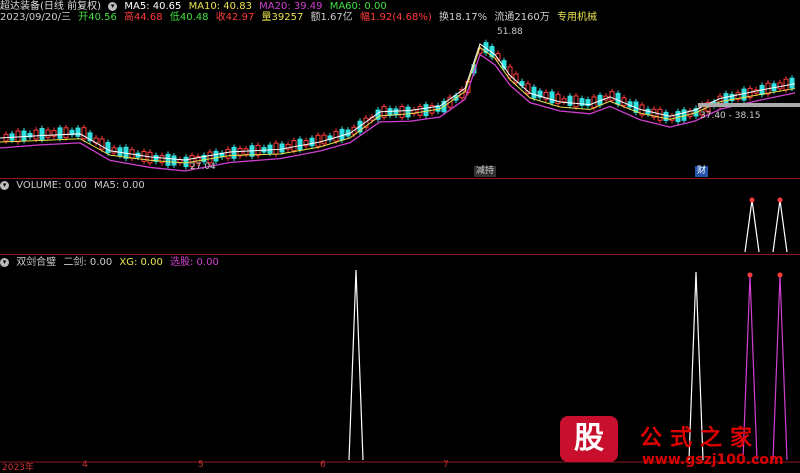 The image size is (800, 473). I want to click on indicator-spike, so click(356, 365).